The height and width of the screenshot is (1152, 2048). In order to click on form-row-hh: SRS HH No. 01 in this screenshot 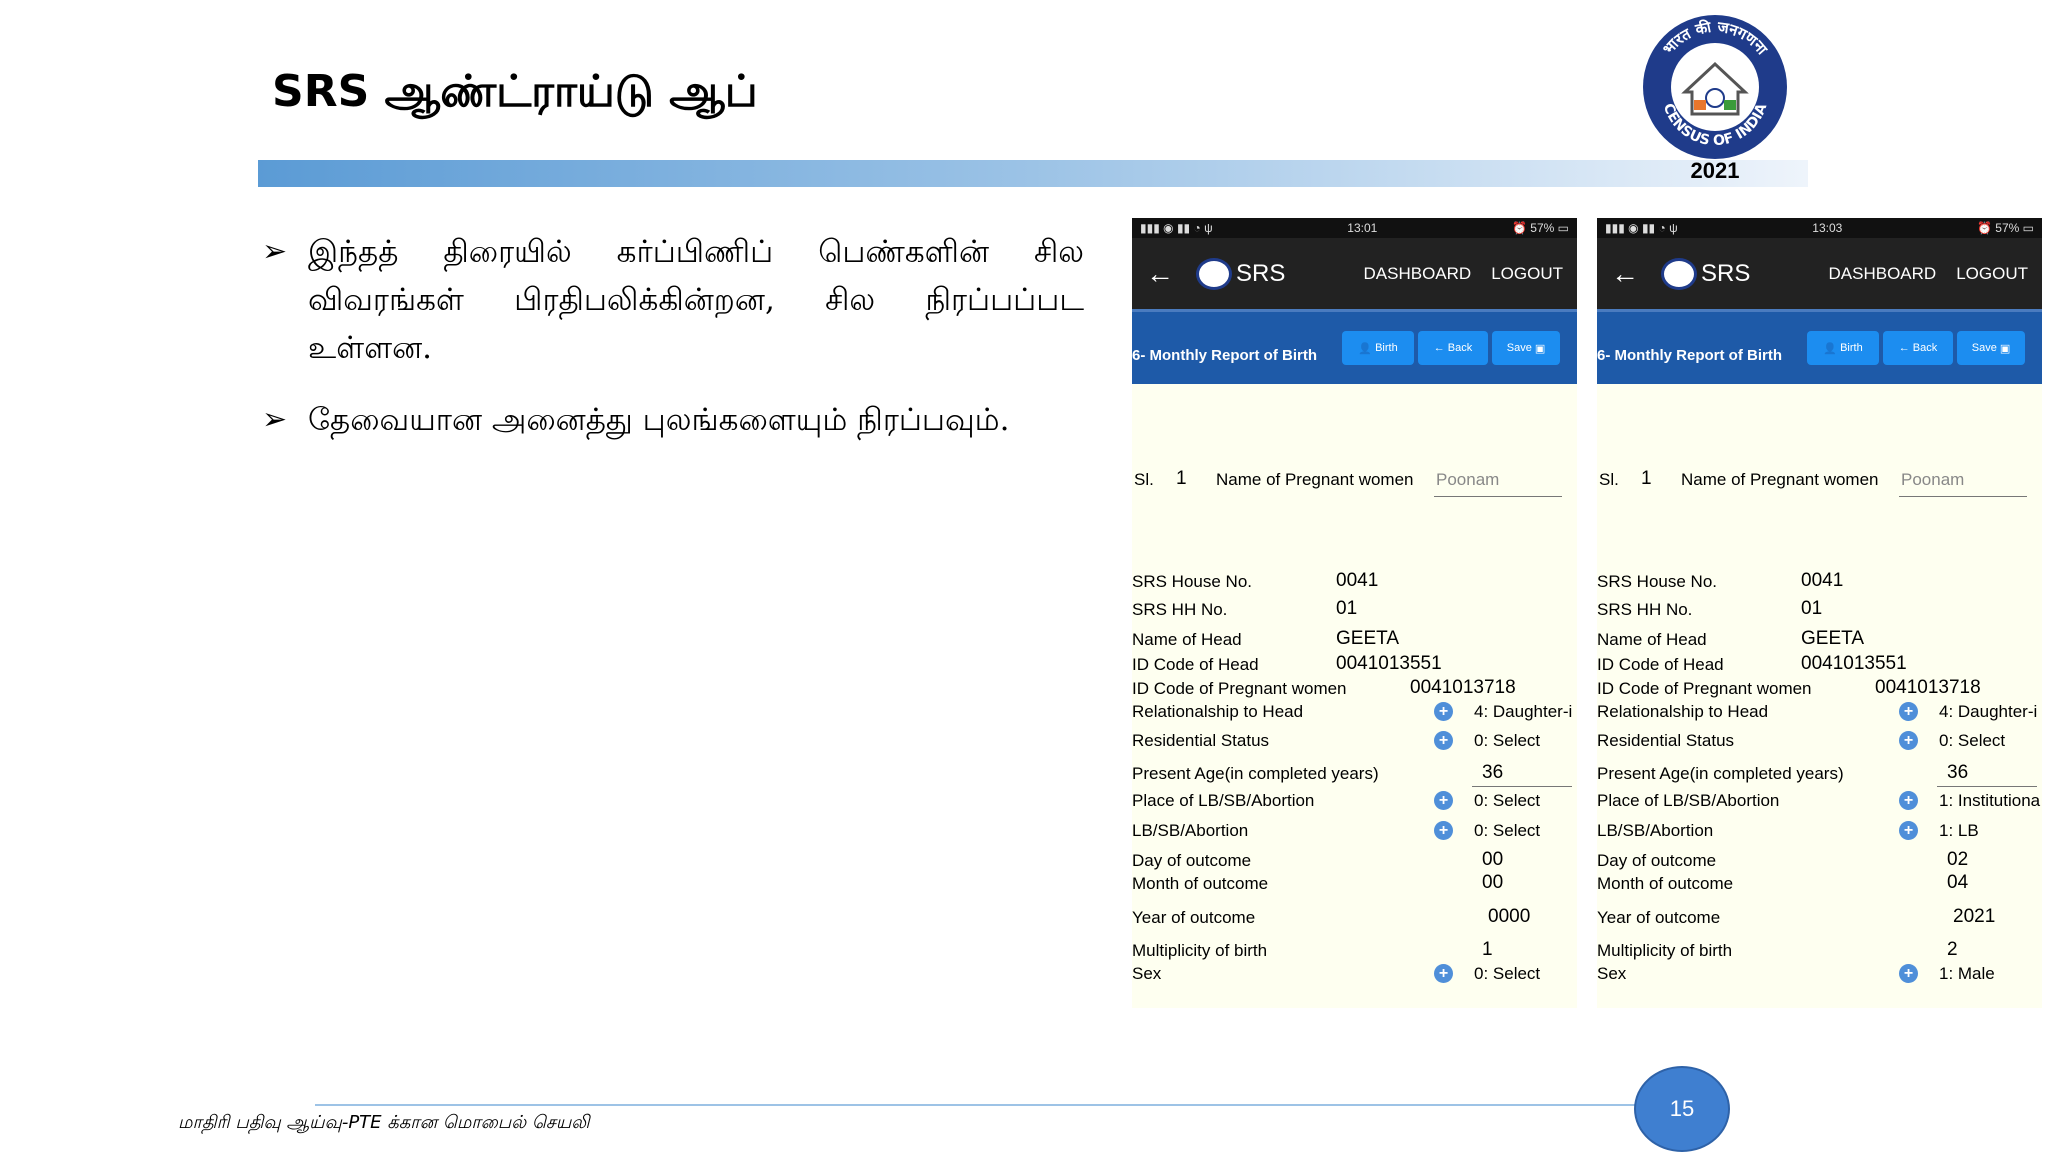, I will do `click(1819, 611)`.